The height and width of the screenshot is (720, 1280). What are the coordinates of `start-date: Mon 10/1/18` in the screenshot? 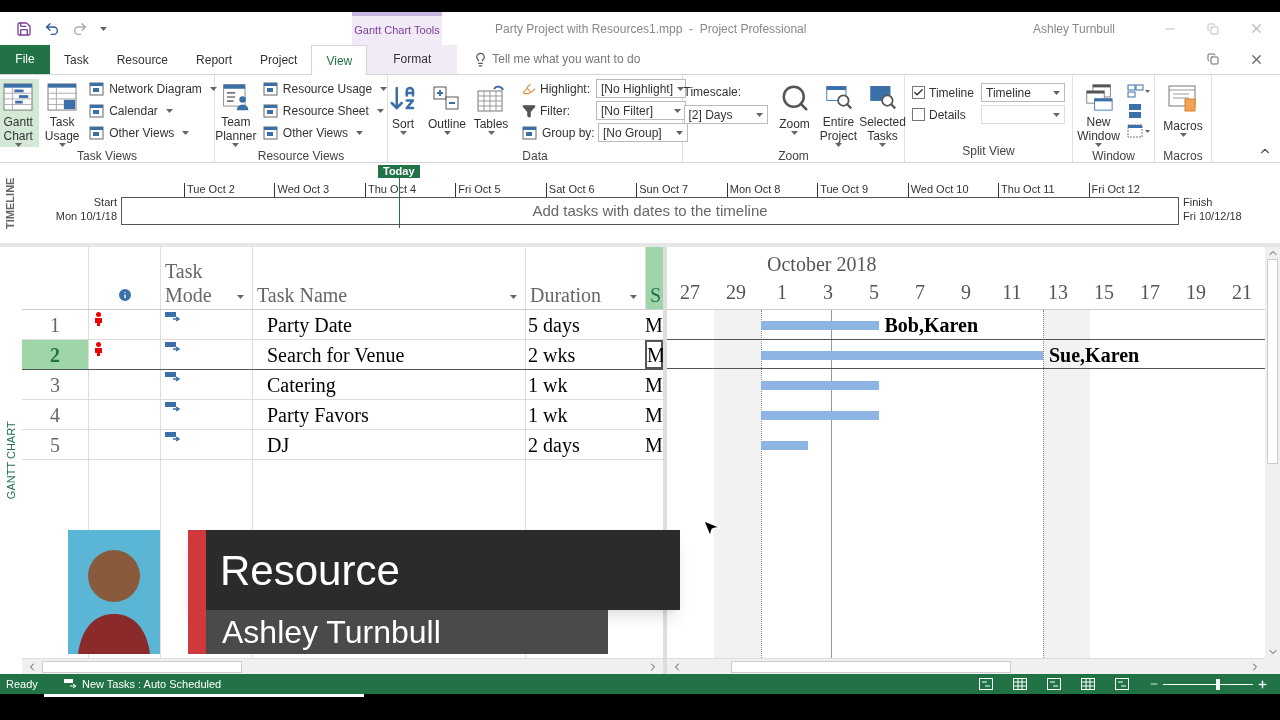 It's located at (86, 216).